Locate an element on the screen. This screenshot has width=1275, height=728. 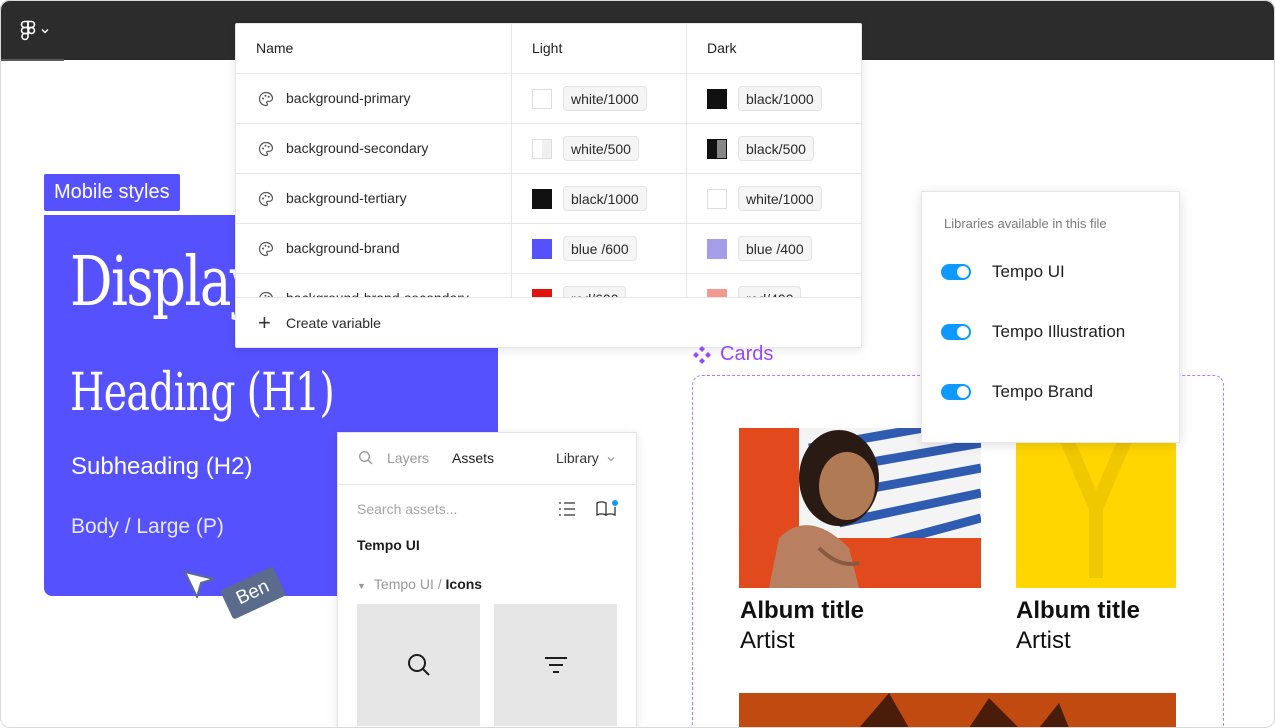
body-text-style: Body / Large (P) is located at coordinates (147, 527).